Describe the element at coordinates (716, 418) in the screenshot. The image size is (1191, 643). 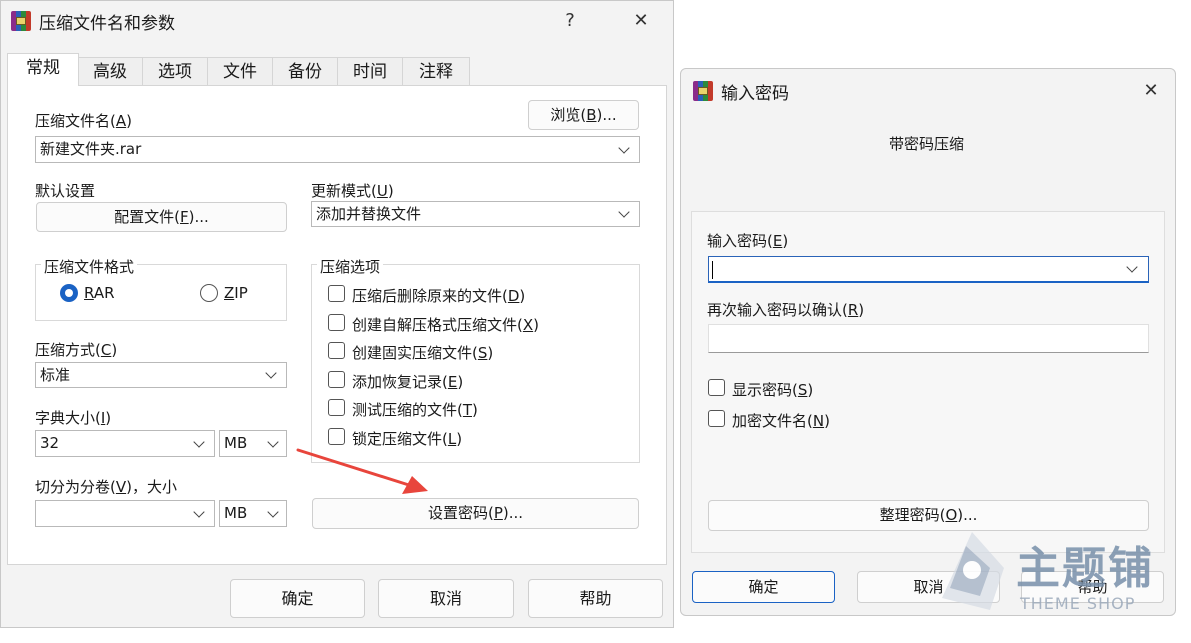
I see `encrypt-names-checkbox` at that location.